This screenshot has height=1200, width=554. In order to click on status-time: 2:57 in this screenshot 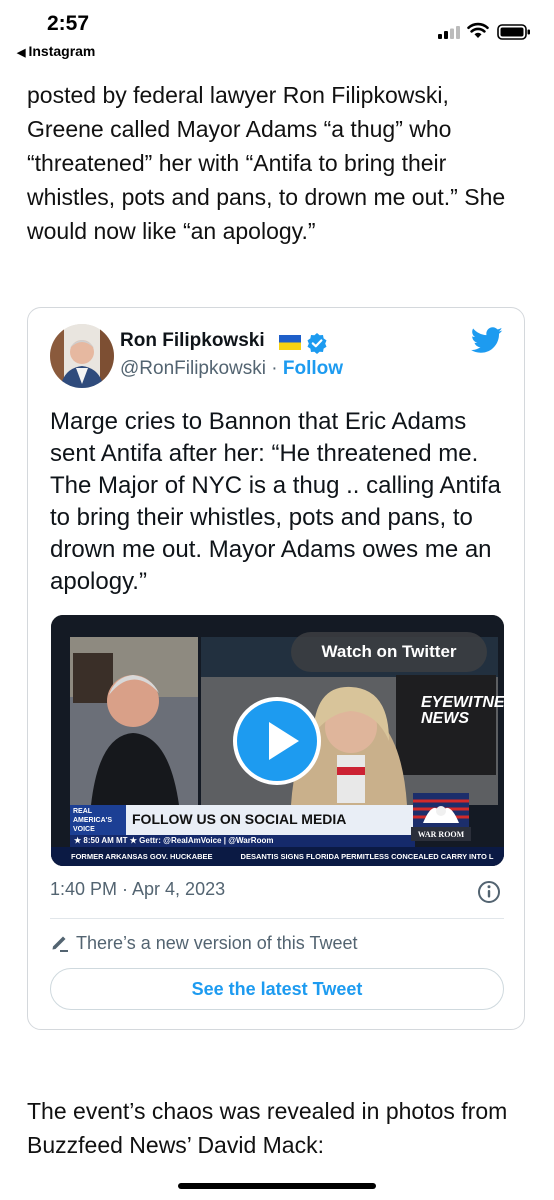, I will do `click(68, 23)`.